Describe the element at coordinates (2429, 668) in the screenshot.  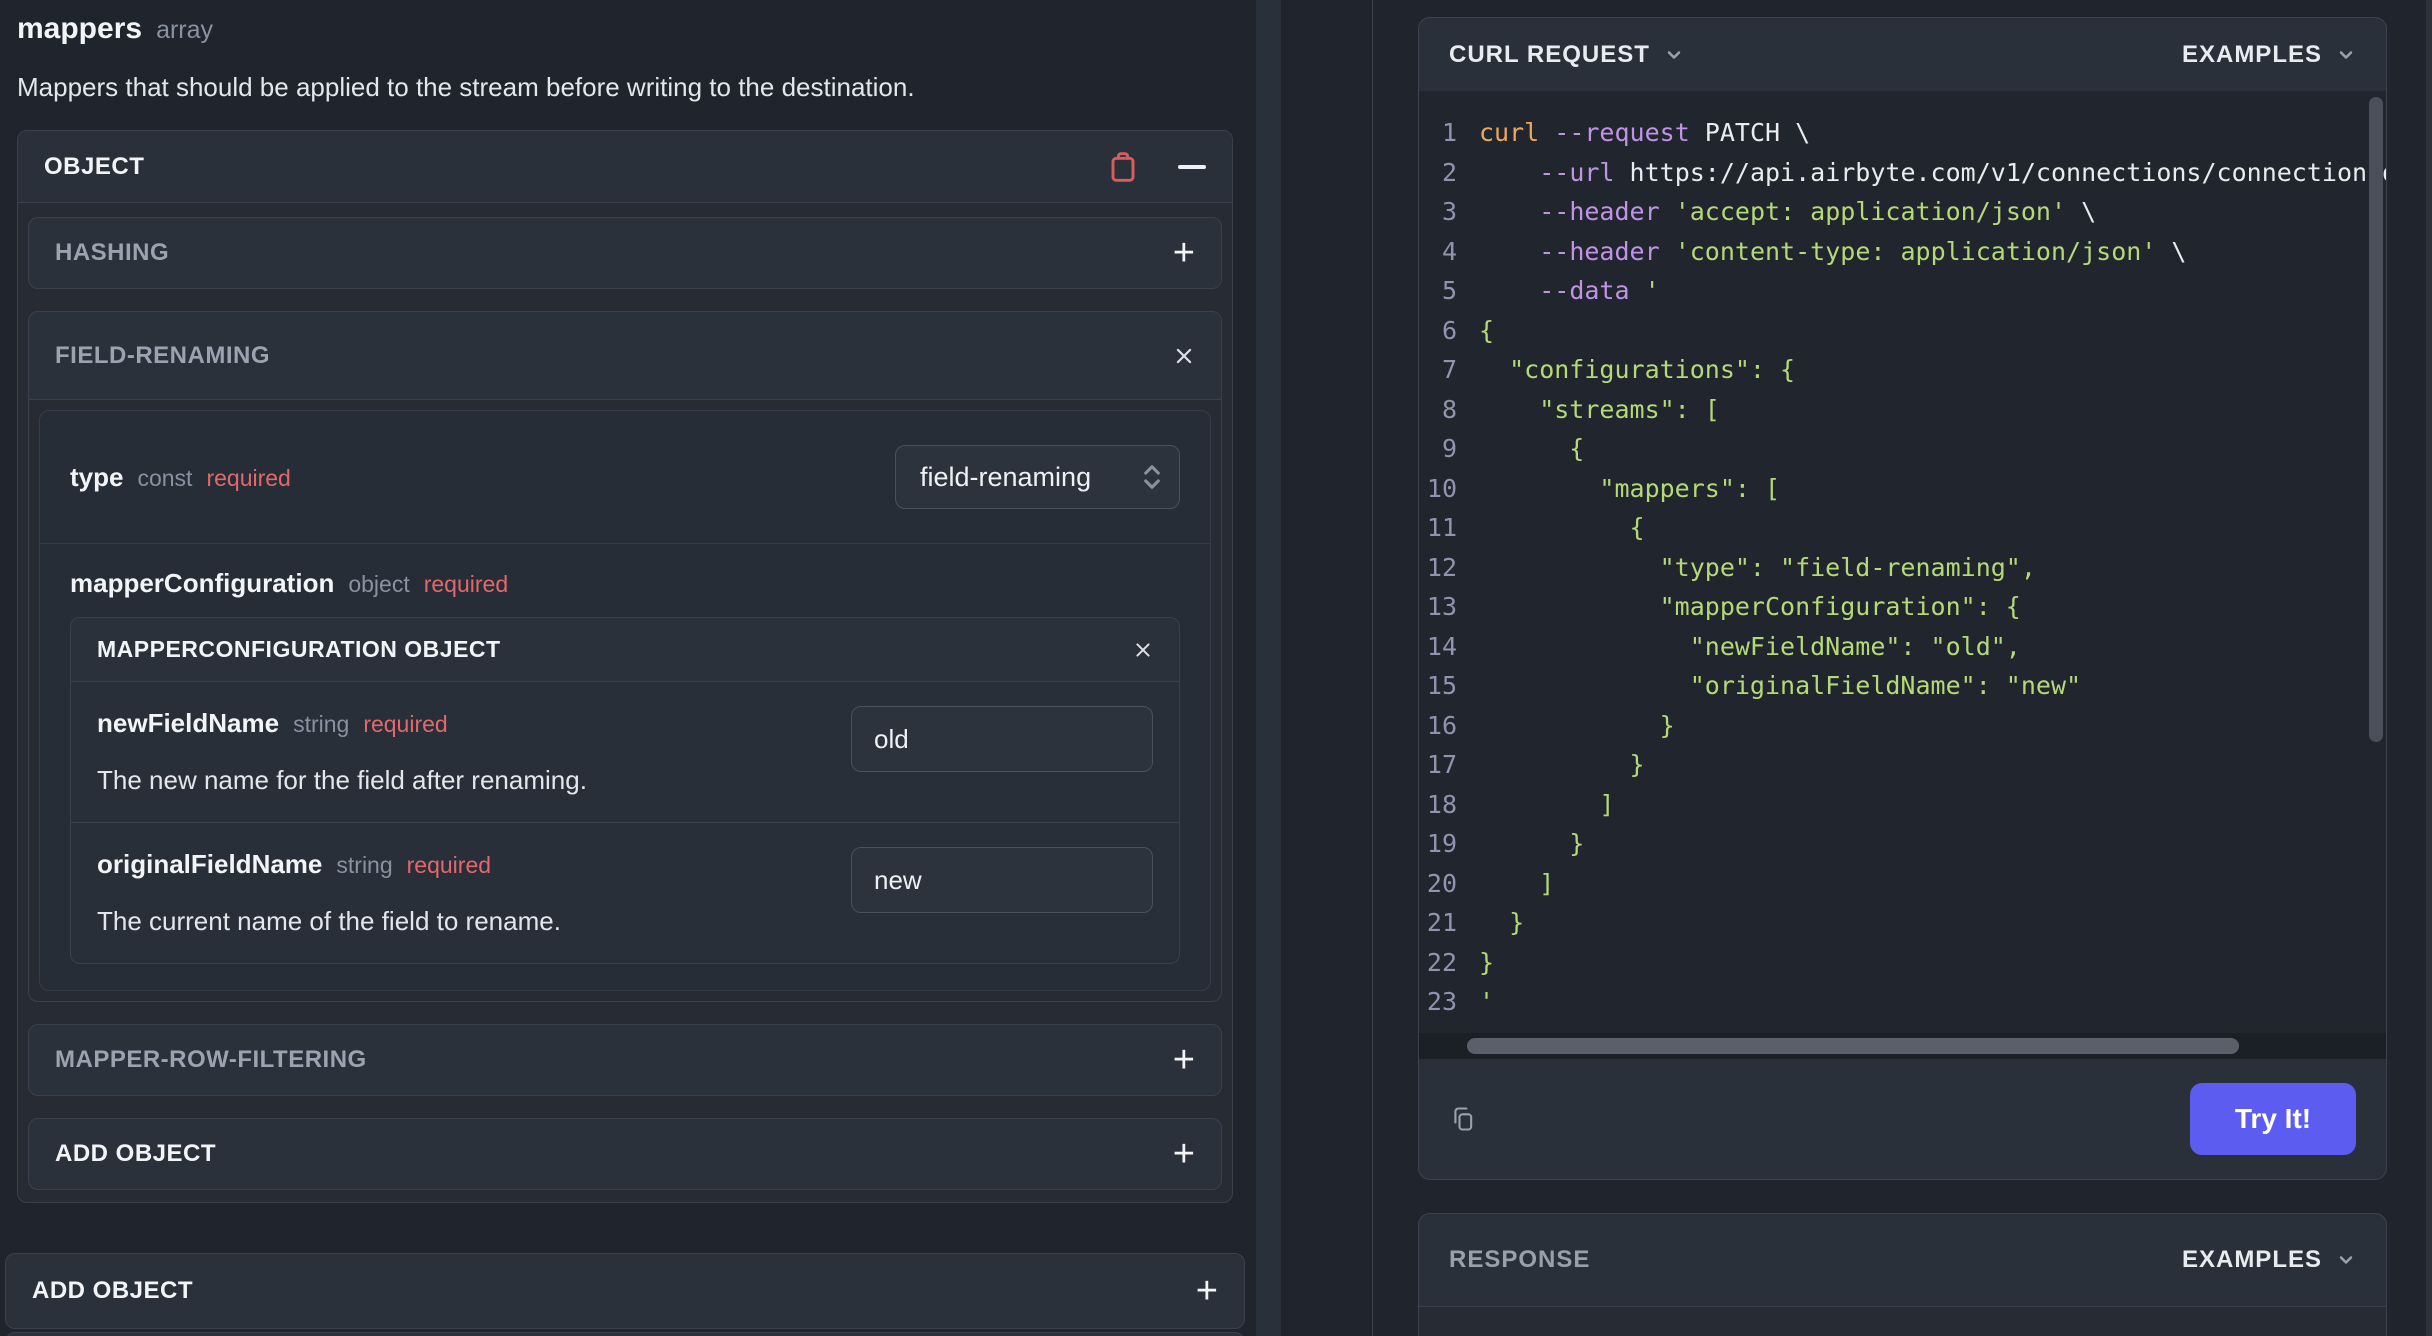
I see `window-scrollbar` at that location.